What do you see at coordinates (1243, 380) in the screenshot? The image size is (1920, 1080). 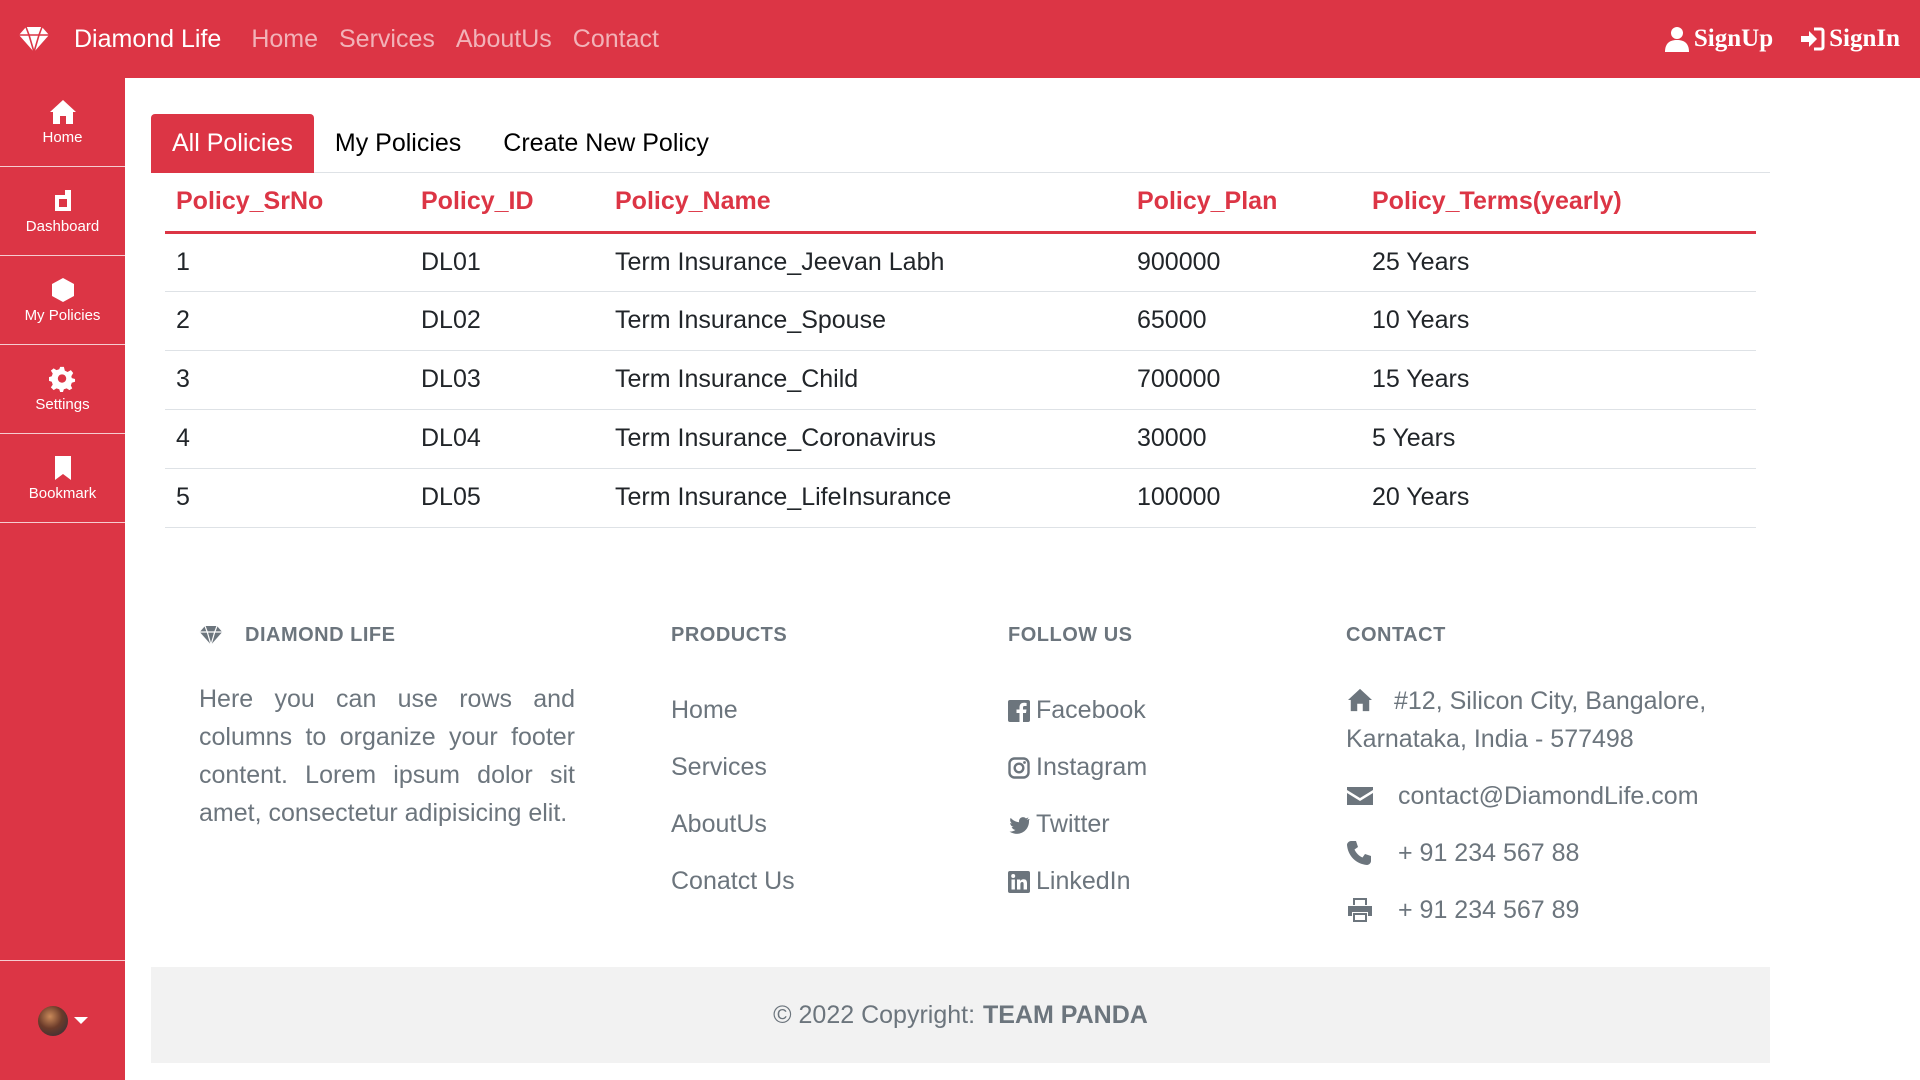 I see `cell-plan: 700000` at bounding box center [1243, 380].